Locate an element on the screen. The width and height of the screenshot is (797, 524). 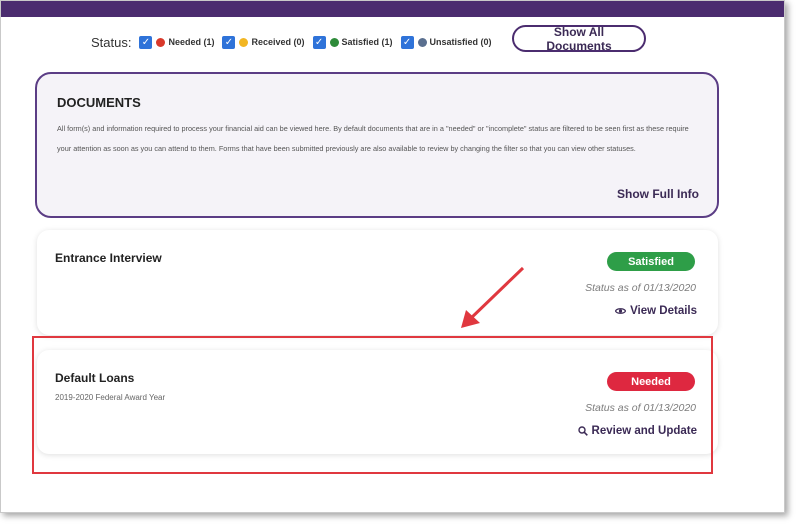
satisfied-filter-label: Satisfied (1) is located at coordinates (367, 42).